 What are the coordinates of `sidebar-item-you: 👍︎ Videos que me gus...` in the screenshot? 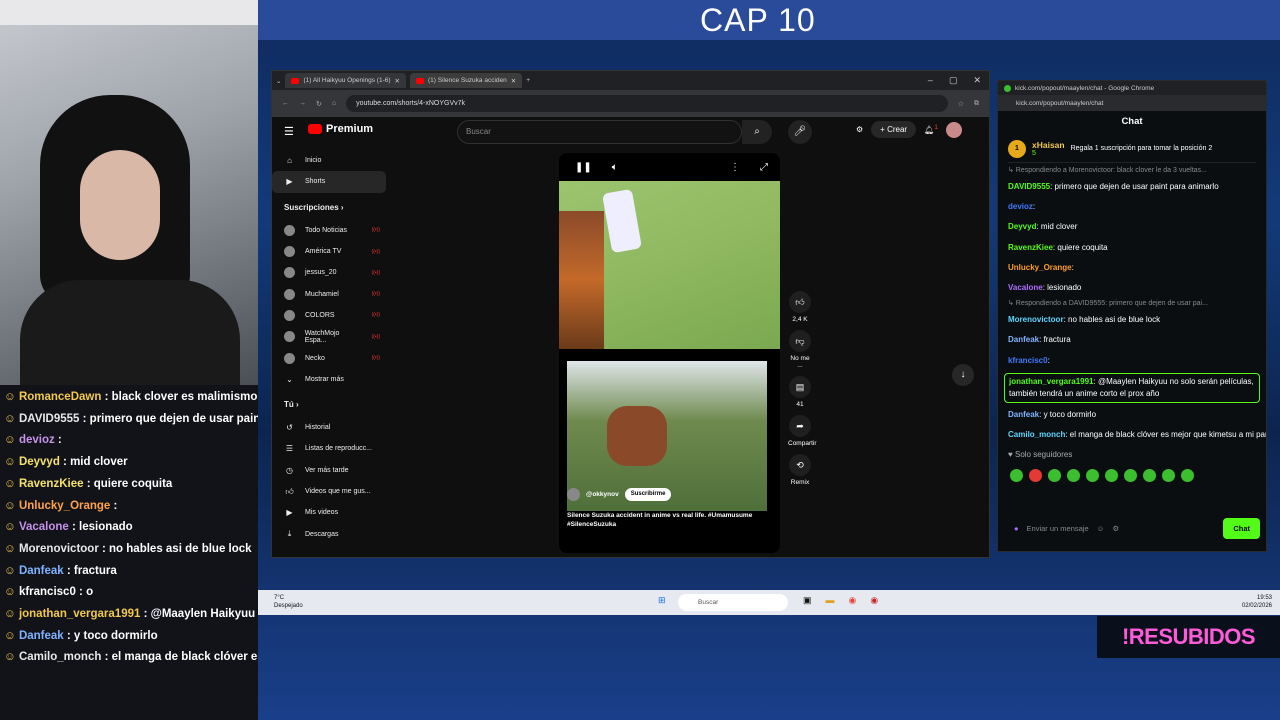 It's located at (329, 491).